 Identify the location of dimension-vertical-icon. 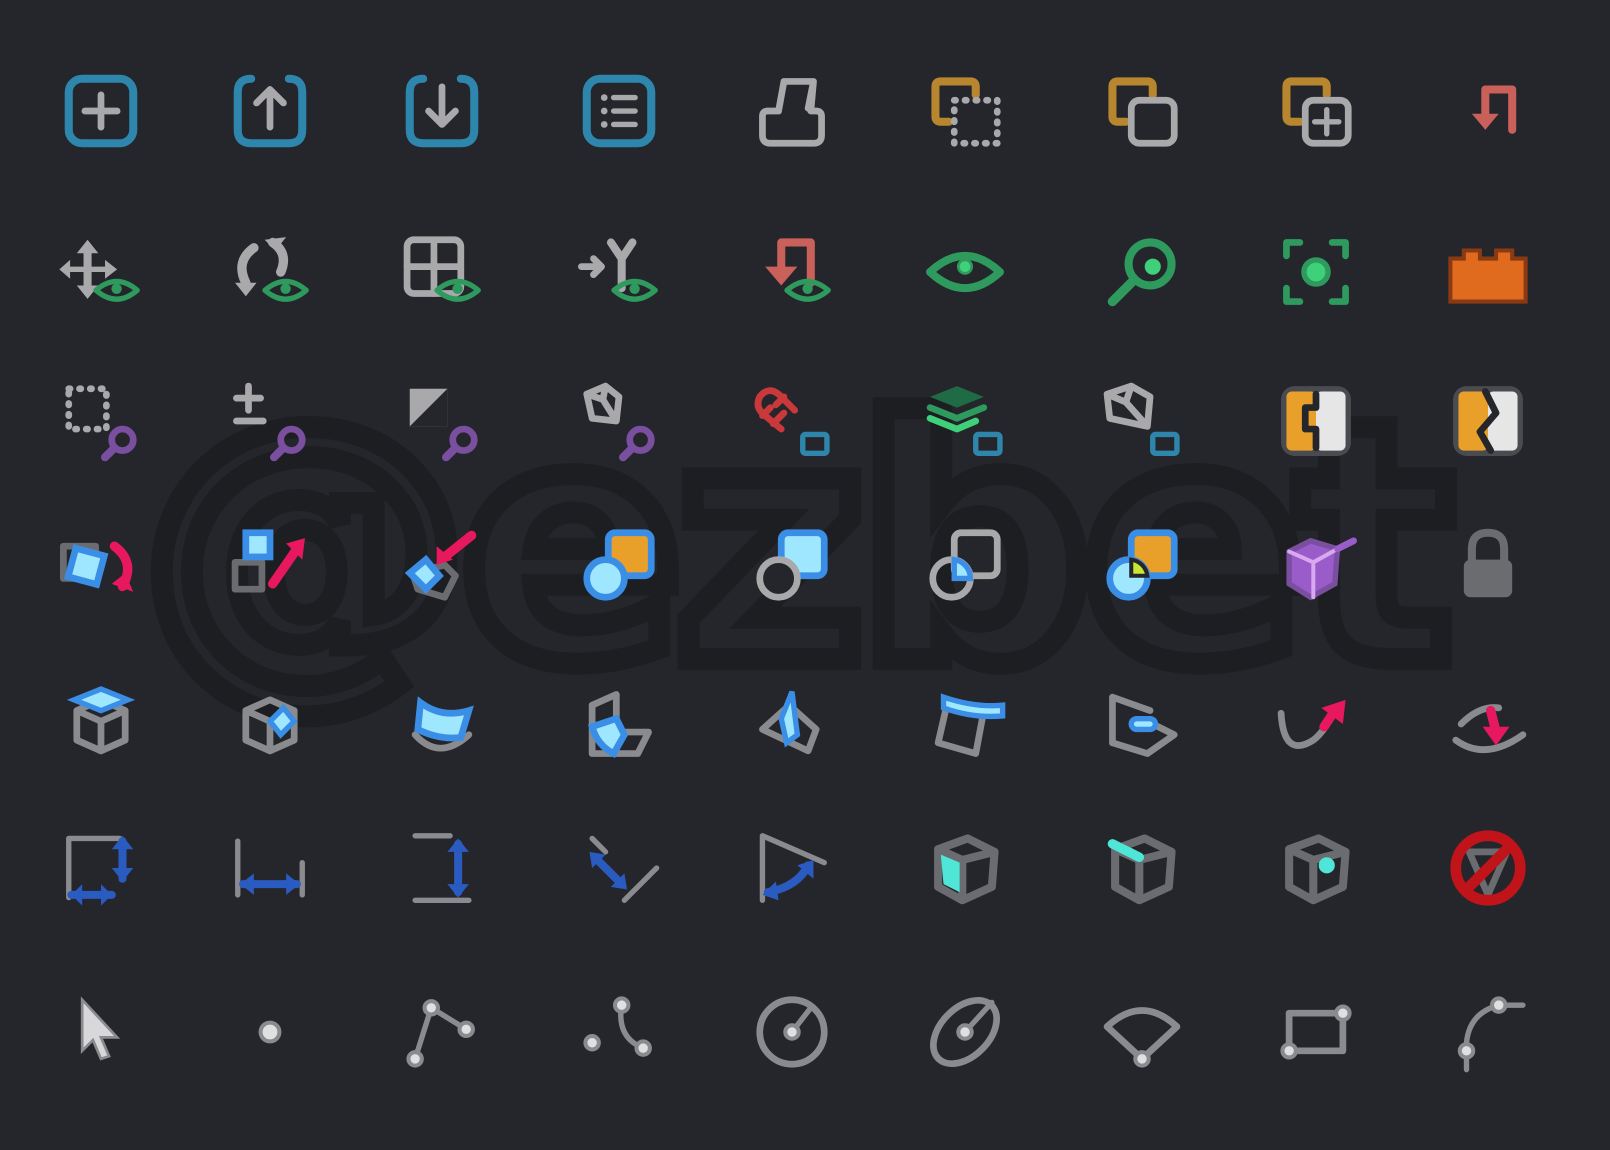
(442, 868).